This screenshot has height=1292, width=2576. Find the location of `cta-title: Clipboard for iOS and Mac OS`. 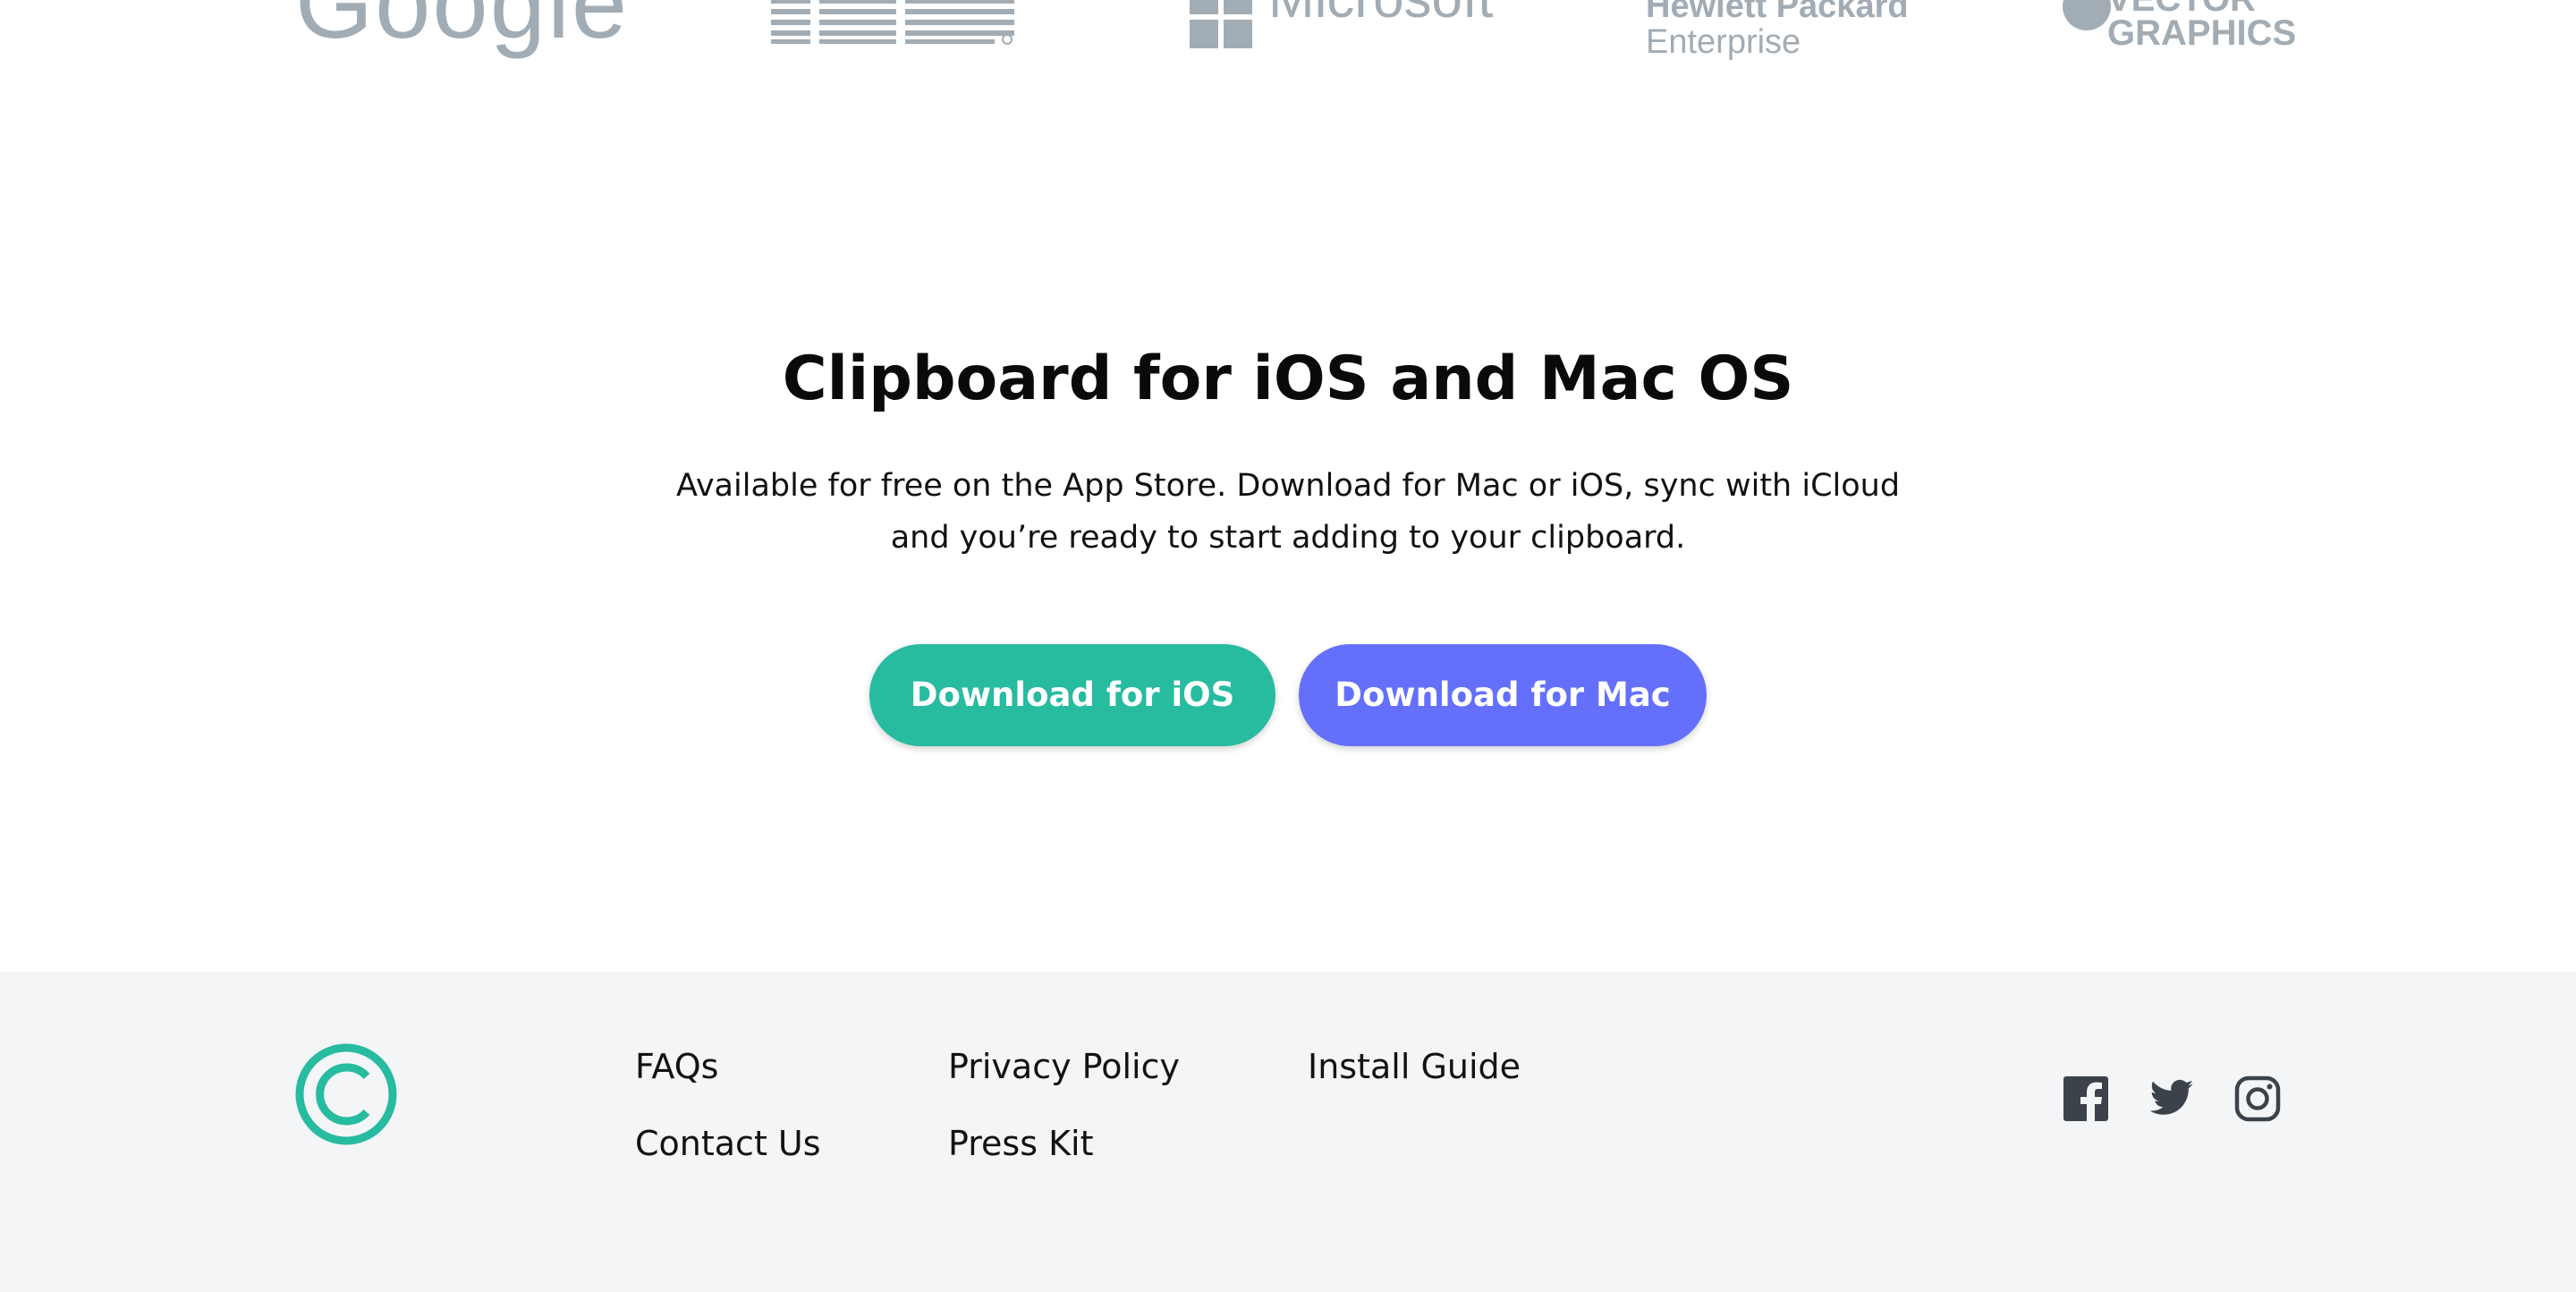

cta-title: Clipboard for iOS and Mac OS is located at coordinates (1288, 379).